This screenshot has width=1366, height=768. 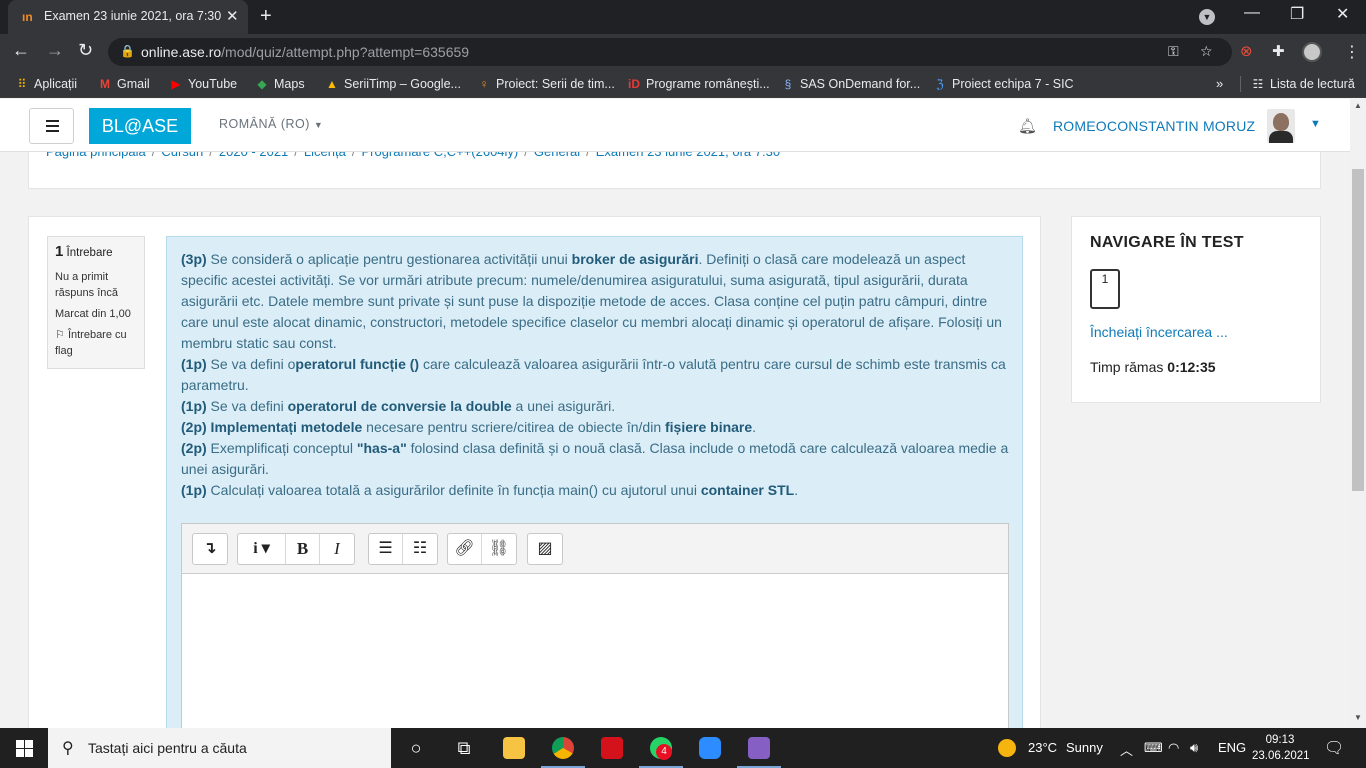 I want to click on apps-grid-icon: ⠿, so click(x=22, y=84).